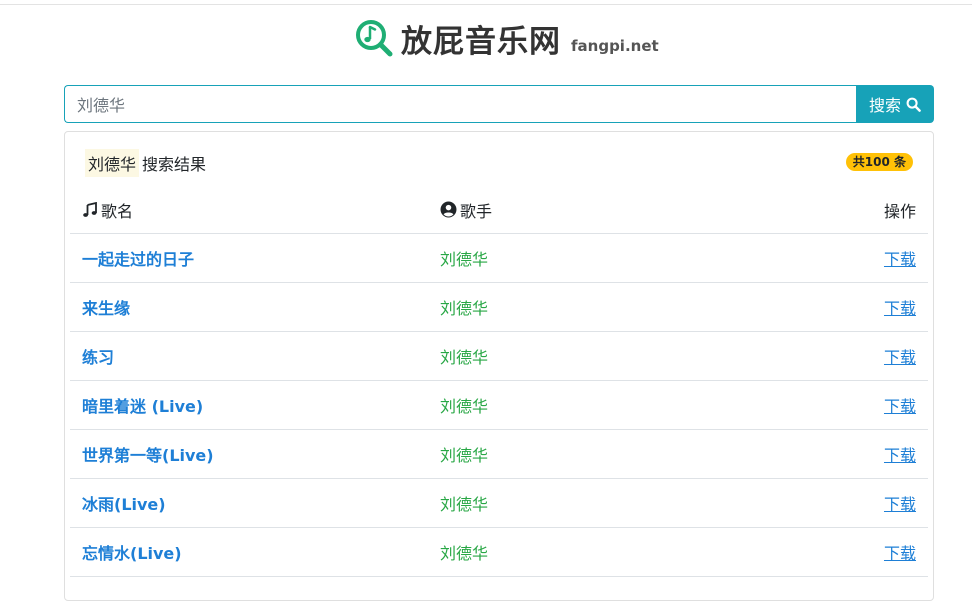 The height and width of the screenshot is (601, 972). What do you see at coordinates (615, 46) in the screenshot?
I see `site-domain: fangpi.net` at bounding box center [615, 46].